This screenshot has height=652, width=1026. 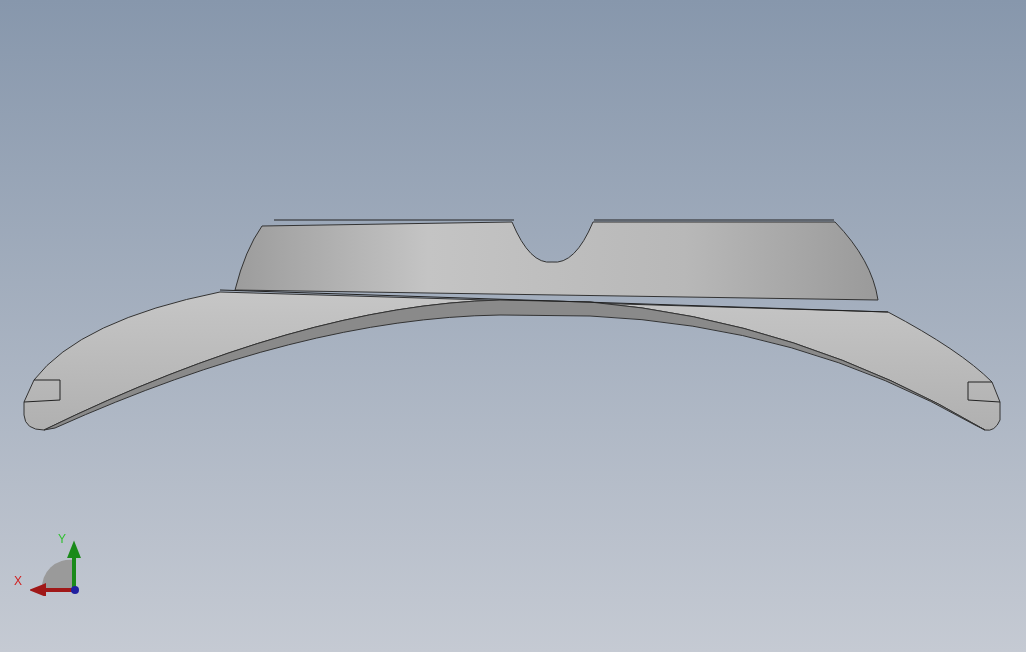 I want to click on x-axis-label: X, so click(x=18, y=581).